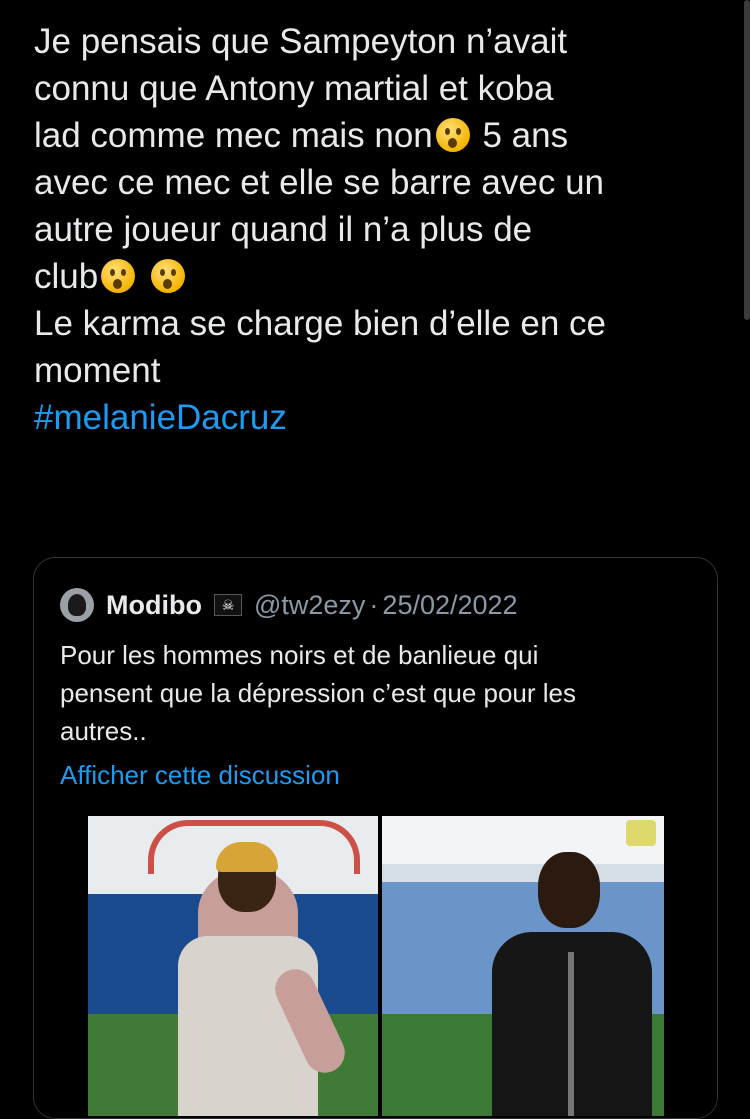 The width and height of the screenshot is (750, 1119). I want to click on channel-logo-icon, so click(641, 833).